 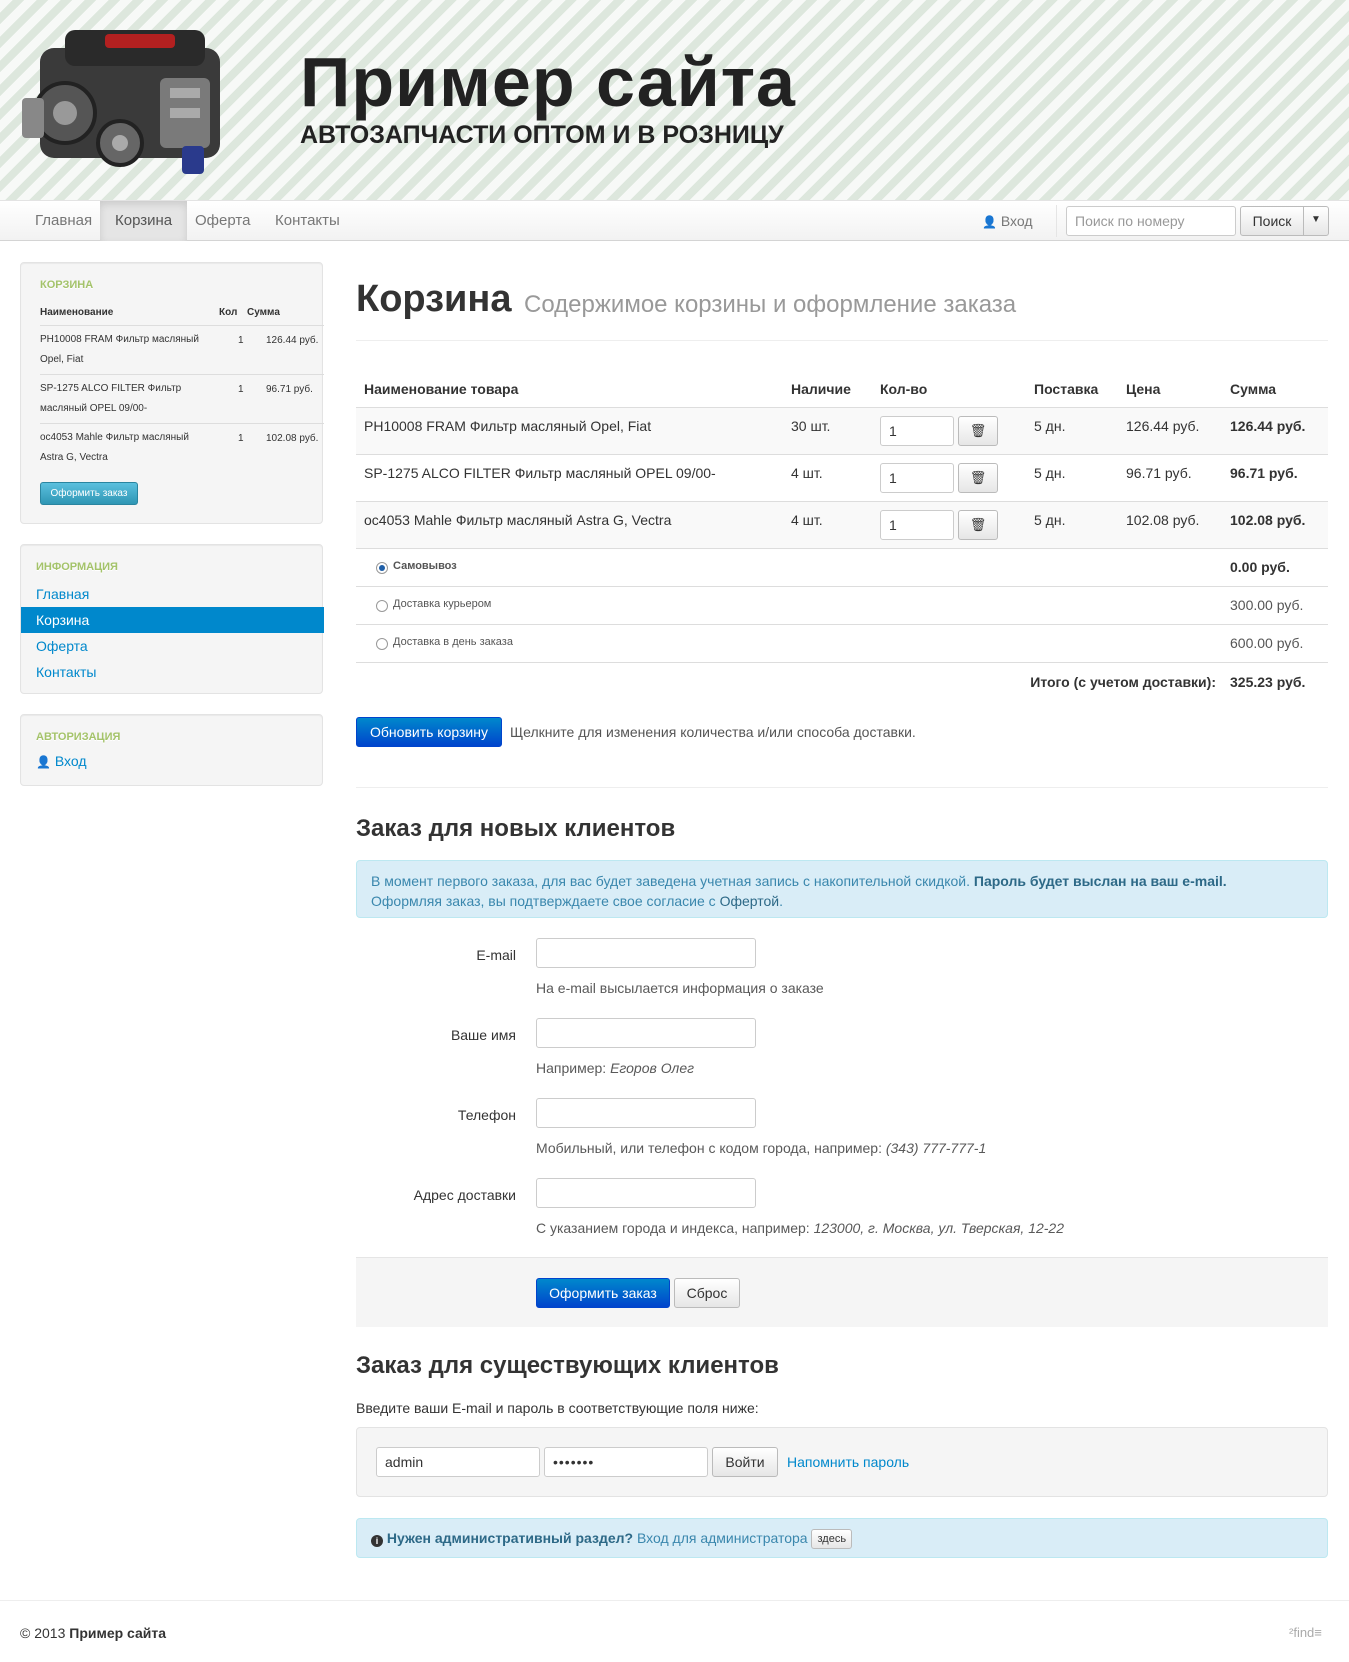 What do you see at coordinates (567, 1365) in the screenshot?
I see `existing-clients-heading: Заказ для существующих клиентов` at bounding box center [567, 1365].